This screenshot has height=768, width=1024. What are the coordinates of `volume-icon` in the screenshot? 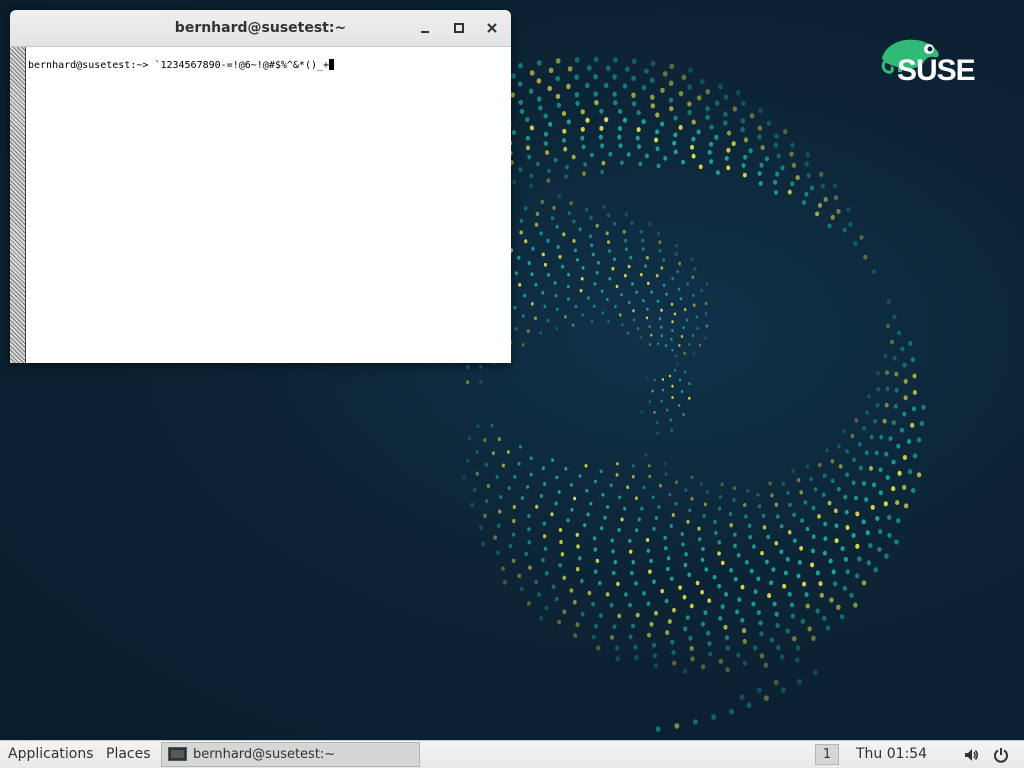 It's located at (971, 755).